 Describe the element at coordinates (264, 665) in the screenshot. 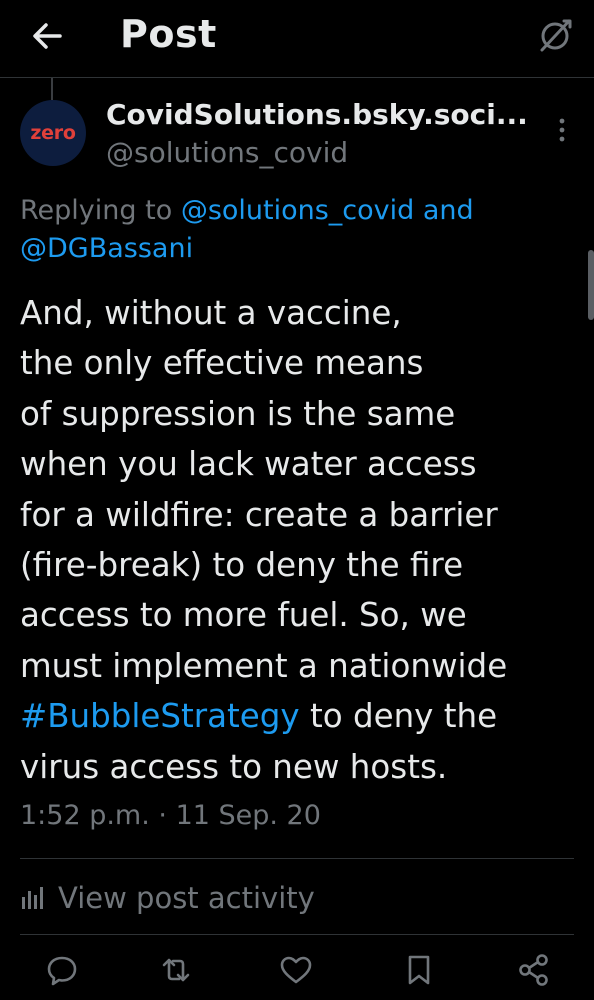

I see `post-line: must implement a nationwide` at that location.